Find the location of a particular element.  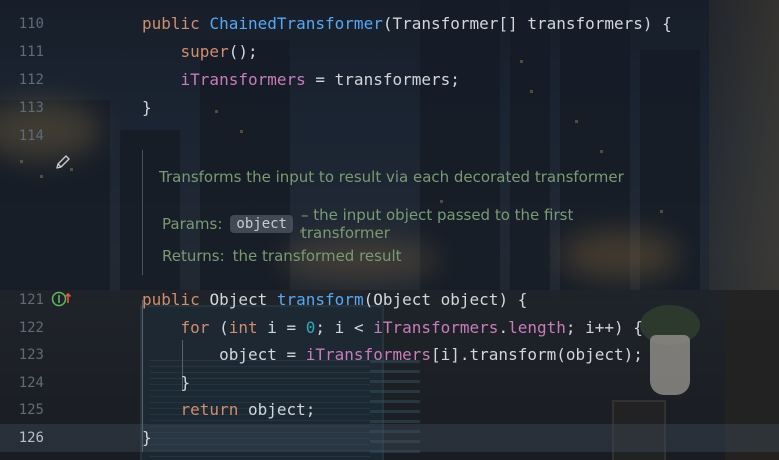

code-token: object; is located at coordinates (281, 409).